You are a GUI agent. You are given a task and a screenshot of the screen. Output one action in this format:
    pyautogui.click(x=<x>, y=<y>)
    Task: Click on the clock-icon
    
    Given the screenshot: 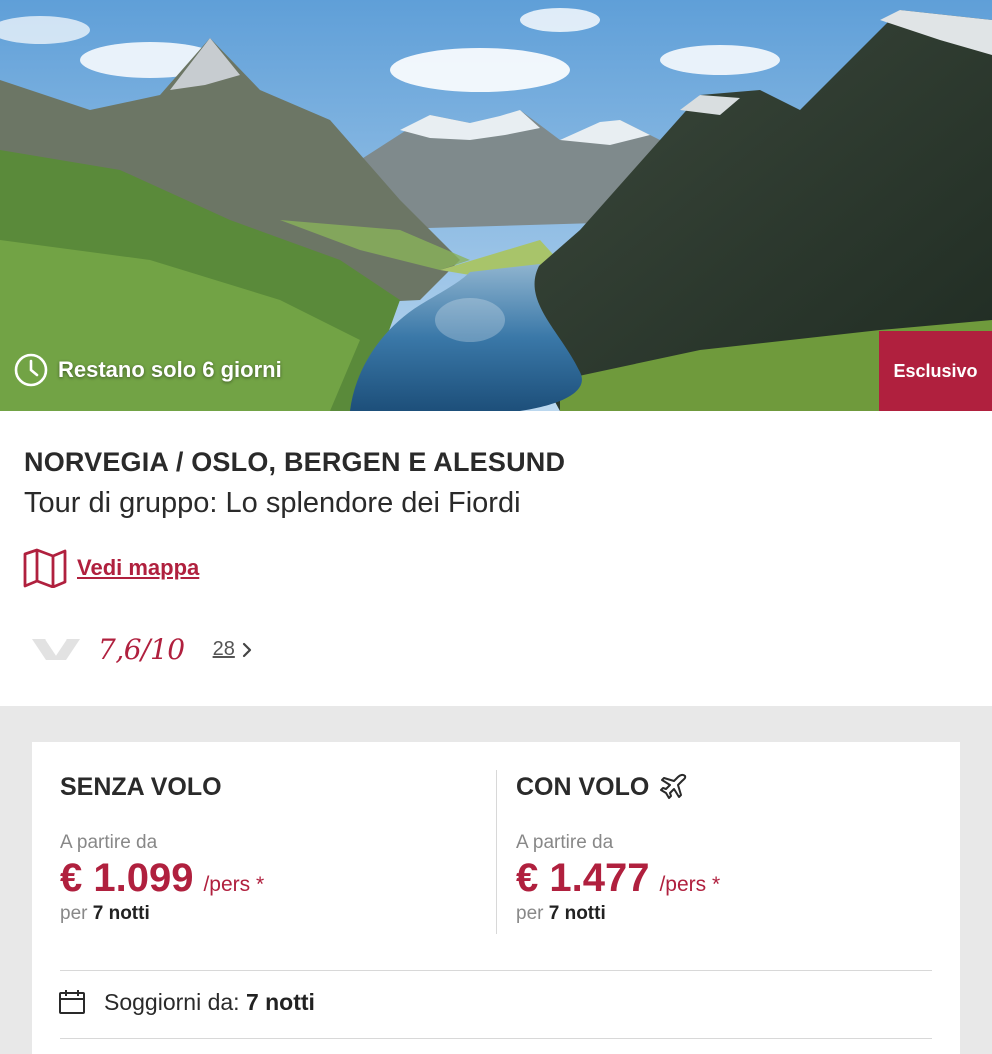 What is the action you would take?
    pyautogui.click(x=31, y=370)
    